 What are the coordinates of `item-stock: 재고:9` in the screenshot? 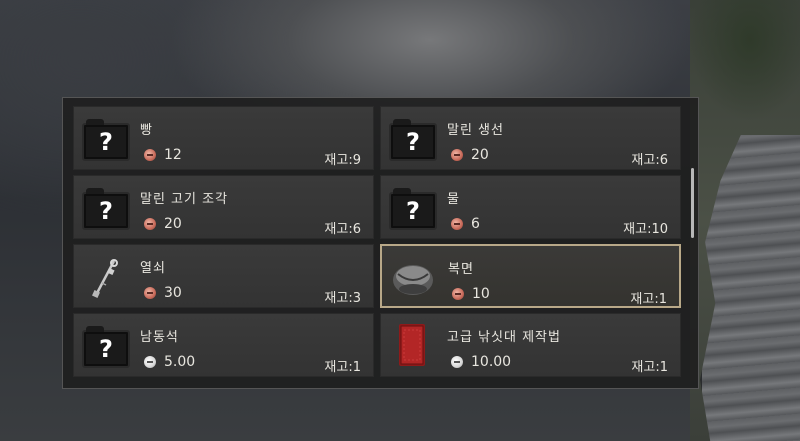 It's located at (342, 160).